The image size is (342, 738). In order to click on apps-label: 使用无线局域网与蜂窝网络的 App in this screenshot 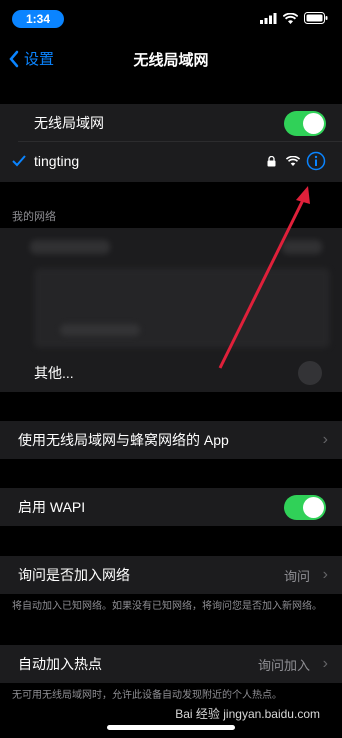, I will do `click(123, 440)`.